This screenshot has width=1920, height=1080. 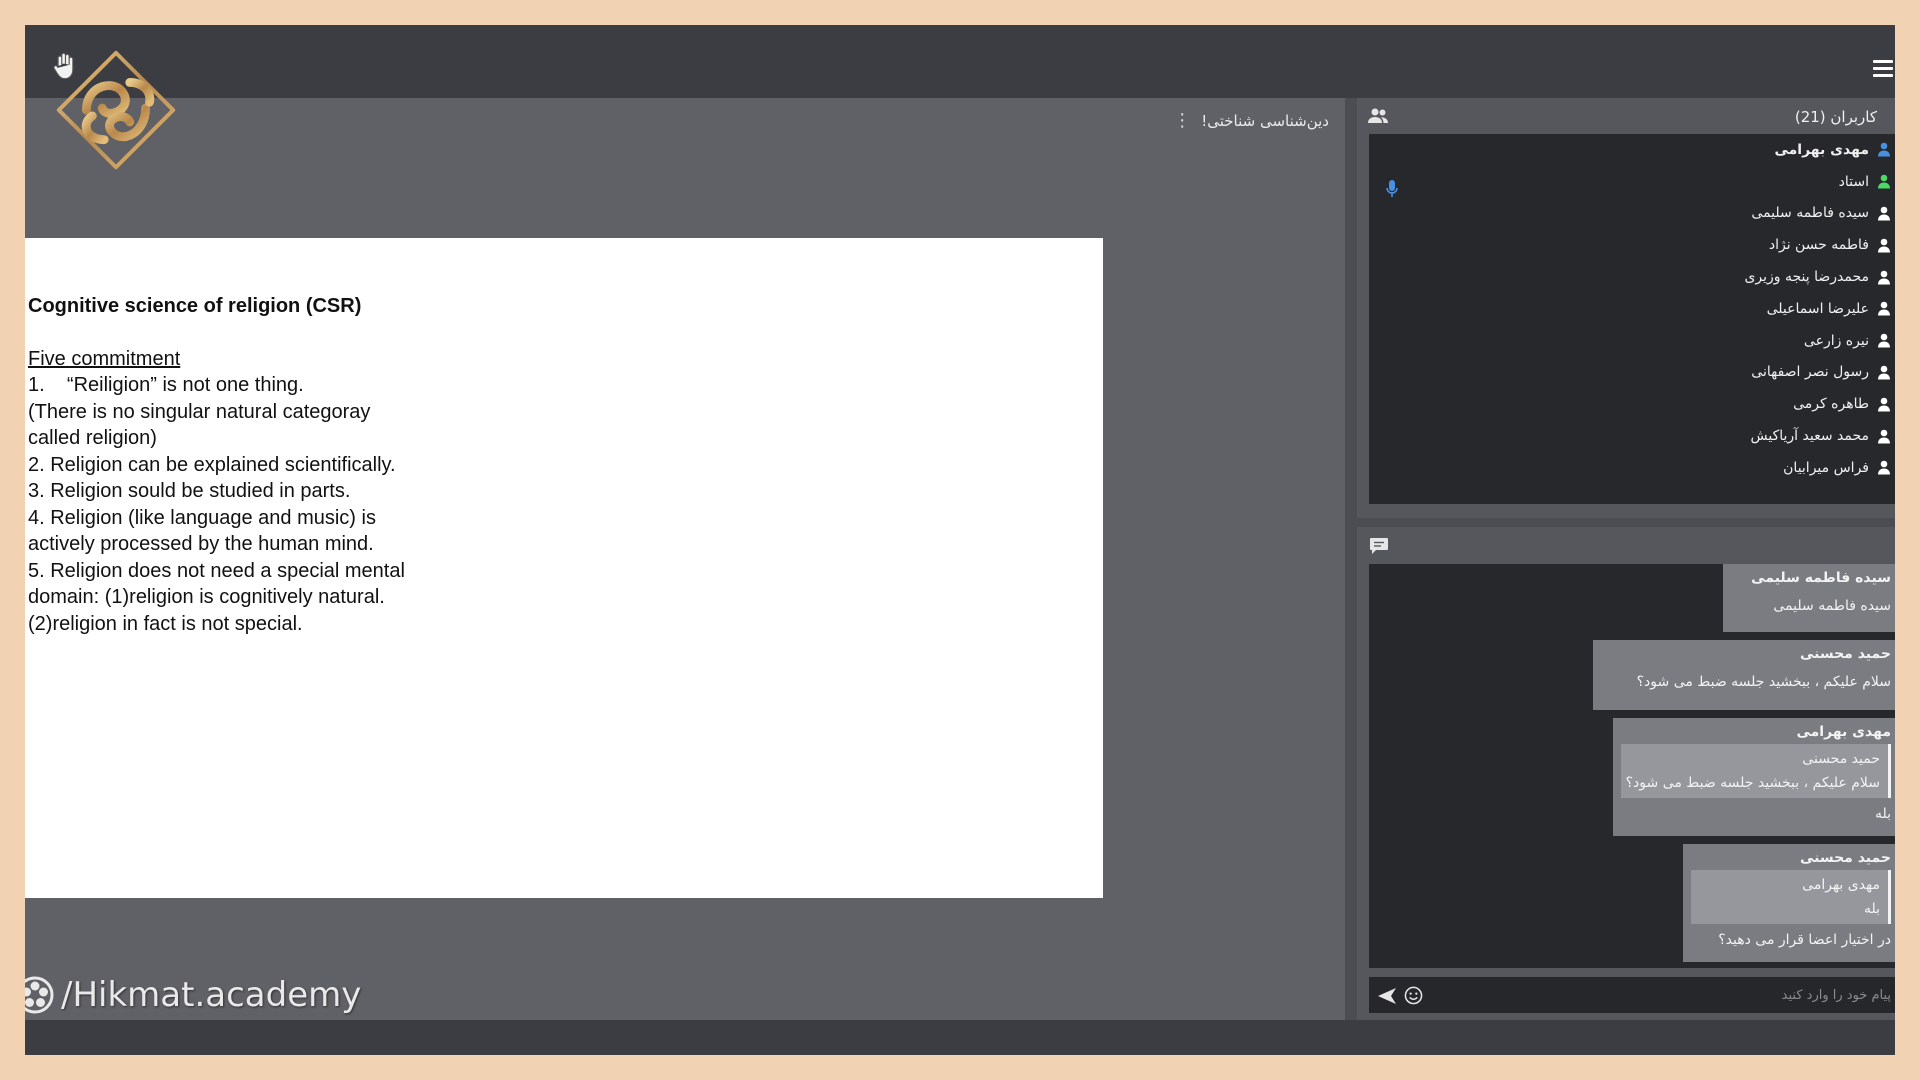 I want to click on message-text: سلام علیکم ، ببخشید جلسه ضبط می شود؟, so click(x=1763, y=682).